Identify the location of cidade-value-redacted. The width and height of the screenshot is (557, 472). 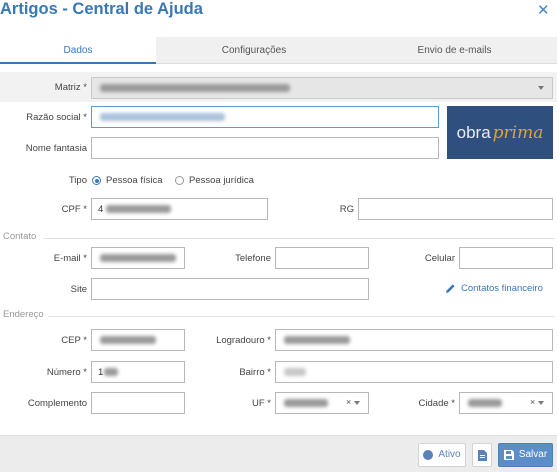
(485, 403).